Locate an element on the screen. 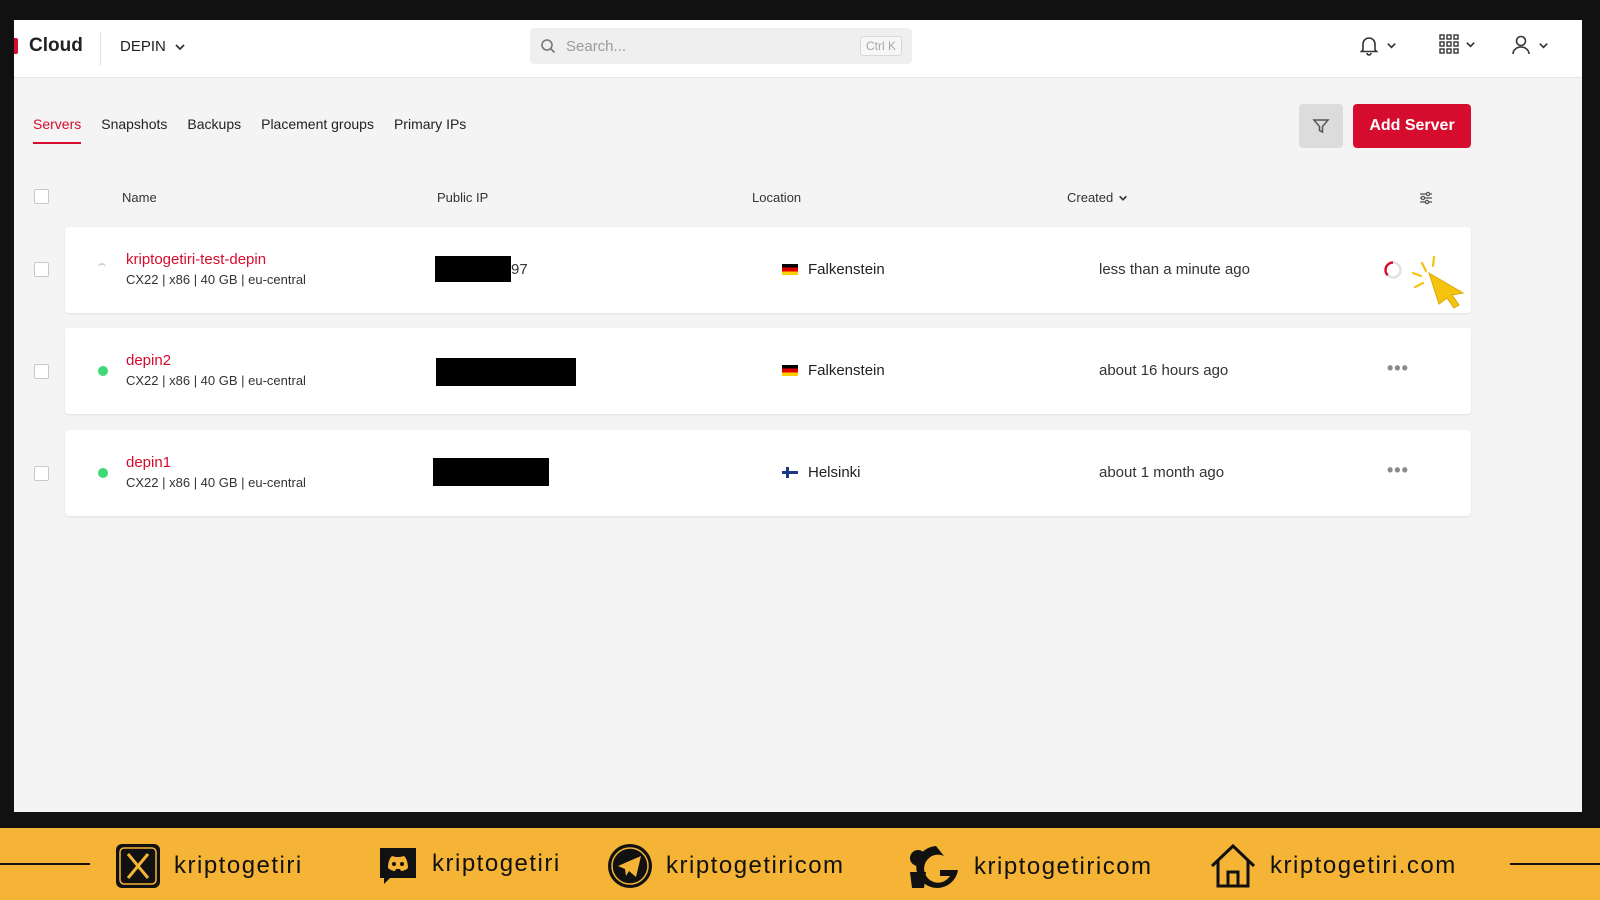 The image size is (1600, 900). tab-snapshots: Snapshots is located at coordinates (134, 130).